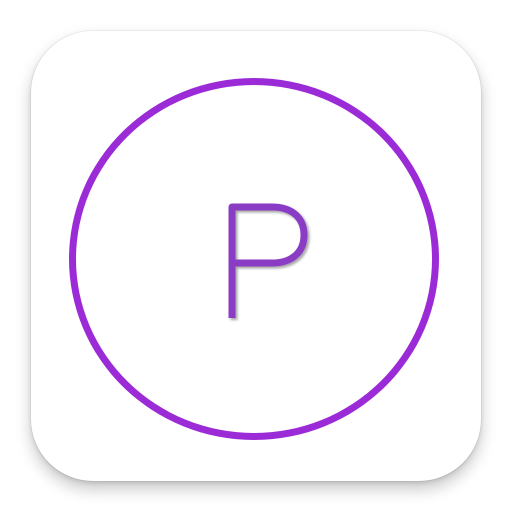 Image resolution: width=512 pixels, height=512 pixels. I want to click on letter-p-mark, so click(268, 260).